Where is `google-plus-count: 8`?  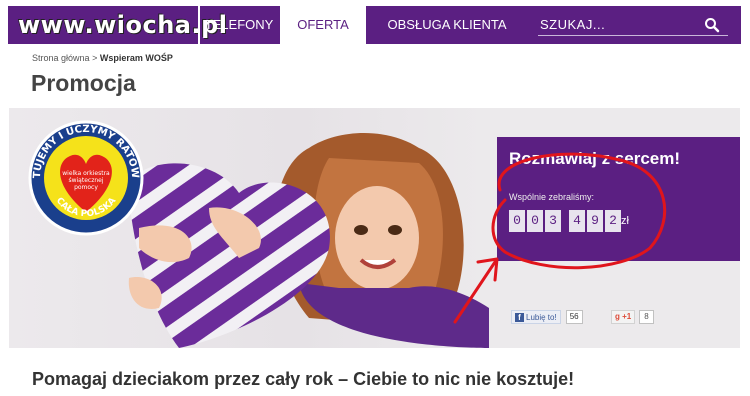
google-plus-count: 8 is located at coordinates (646, 317).